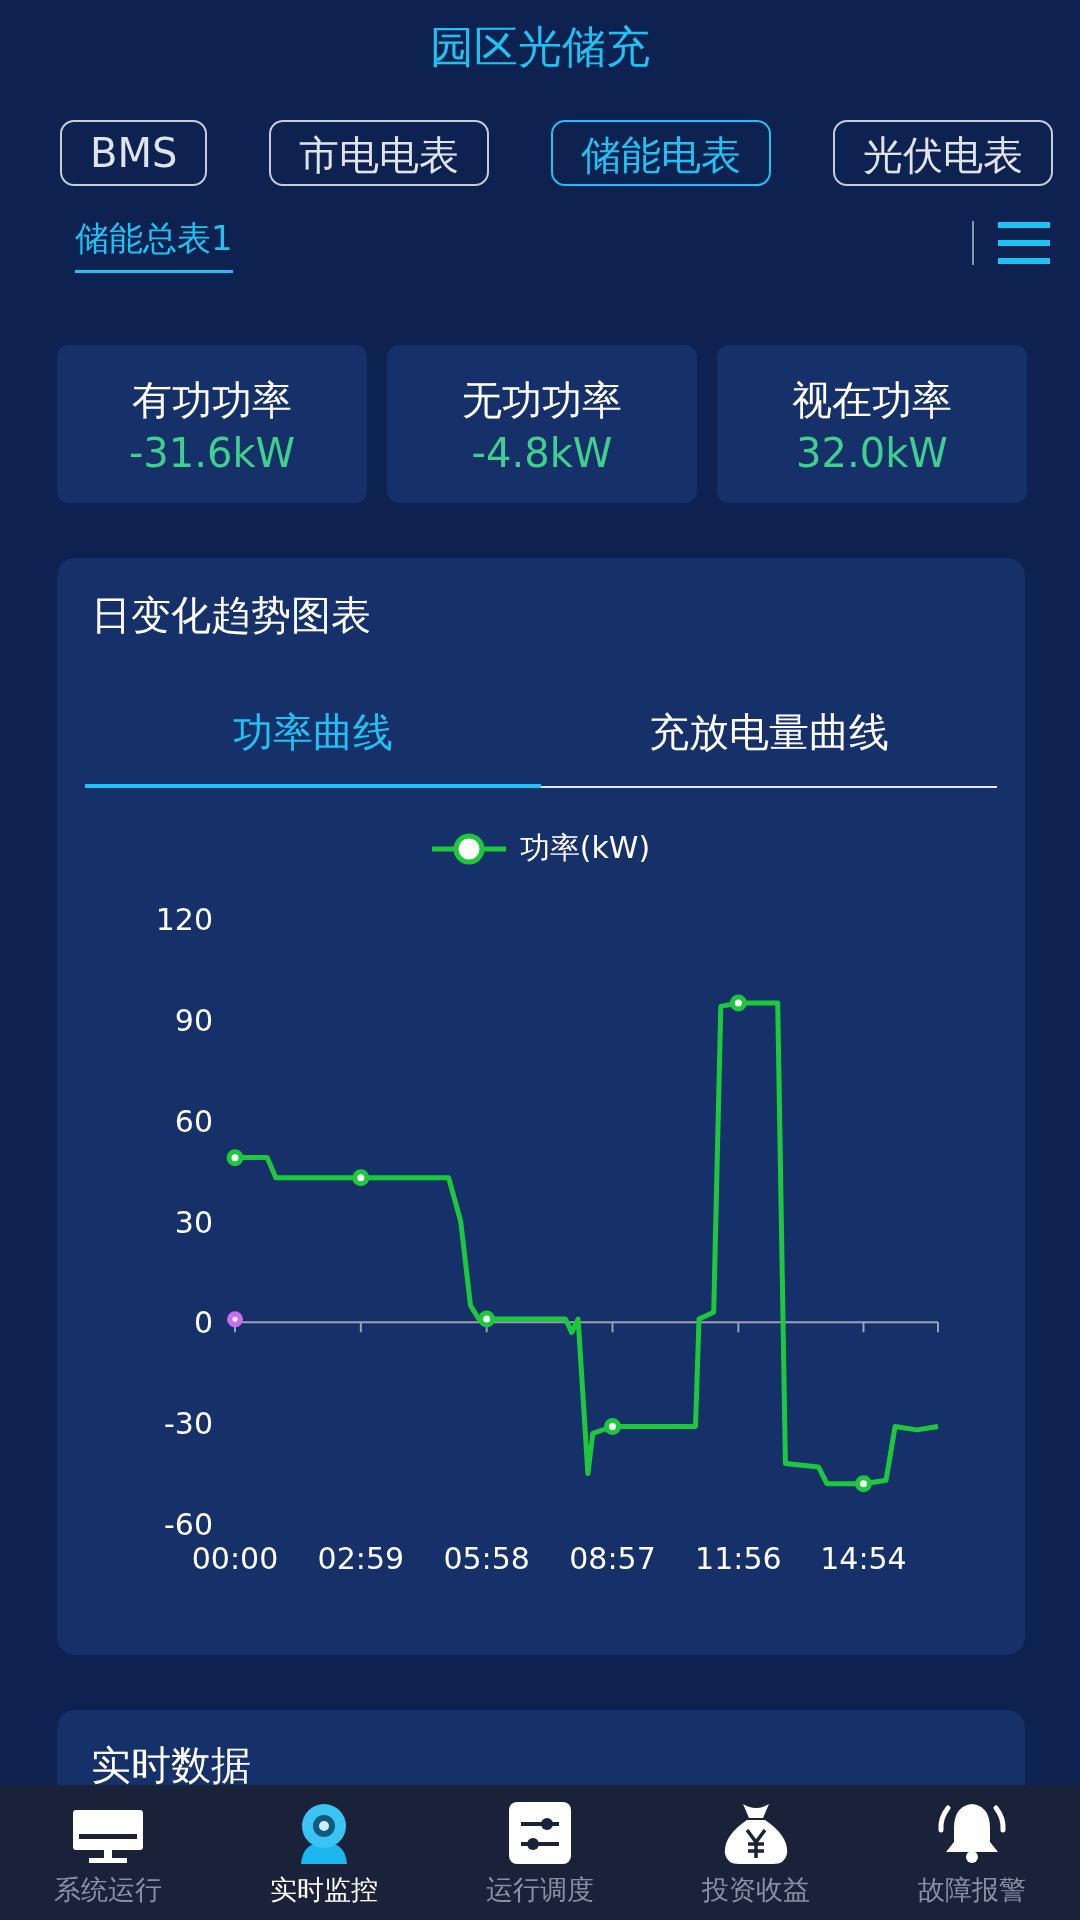 This screenshot has width=1080, height=1920. Describe the element at coordinates (193, 1222) in the screenshot. I see `y-axis-label: 30` at that location.